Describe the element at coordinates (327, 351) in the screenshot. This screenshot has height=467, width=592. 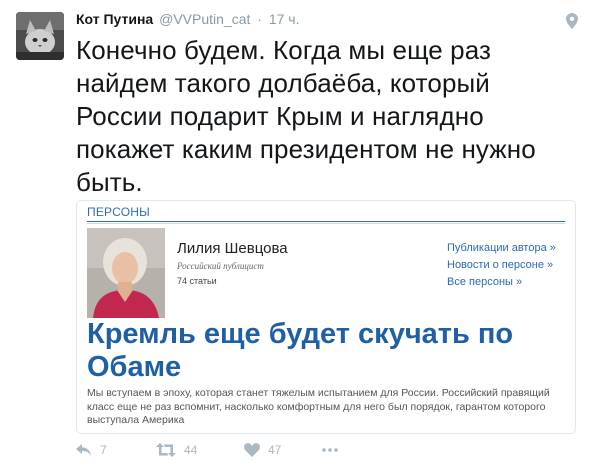
I see `article-headline: Кремль еще будет скучать по Обаме` at that location.